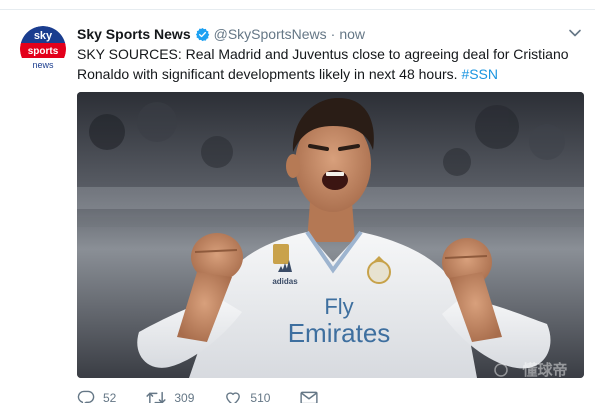 Image resolution: width=595 pixels, height=403 pixels. I want to click on retweet-button: 309, so click(170, 396).